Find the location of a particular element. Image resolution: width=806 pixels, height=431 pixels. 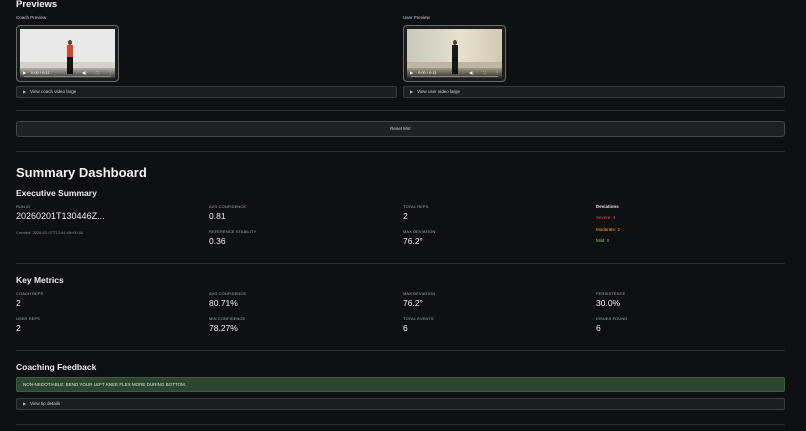

persistence-label: PERSISTENCE is located at coordinates (611, 293).